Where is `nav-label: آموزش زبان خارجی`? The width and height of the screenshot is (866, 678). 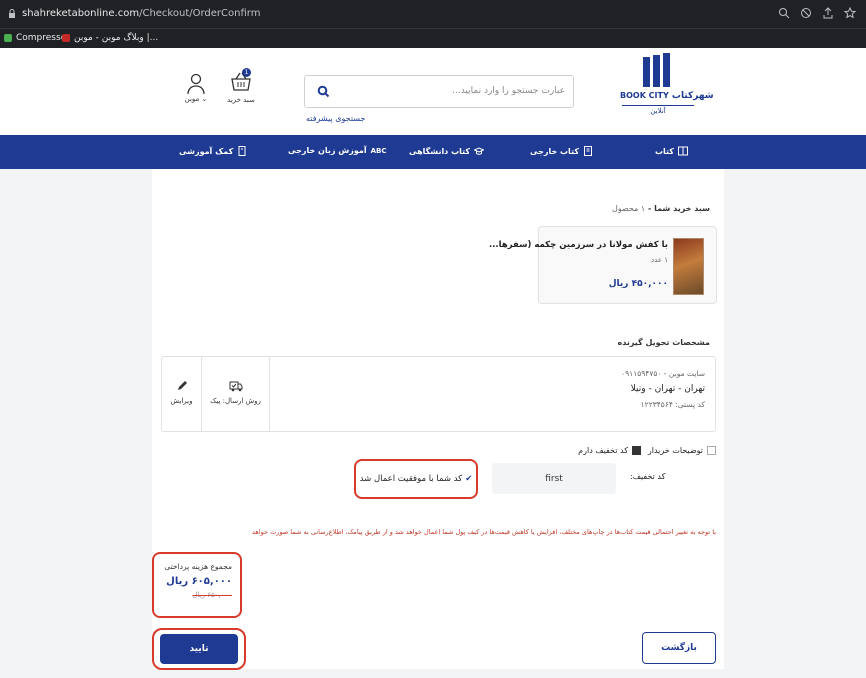
nav-label: آموزش زبان خارجی is located at coordinates (327, 150).